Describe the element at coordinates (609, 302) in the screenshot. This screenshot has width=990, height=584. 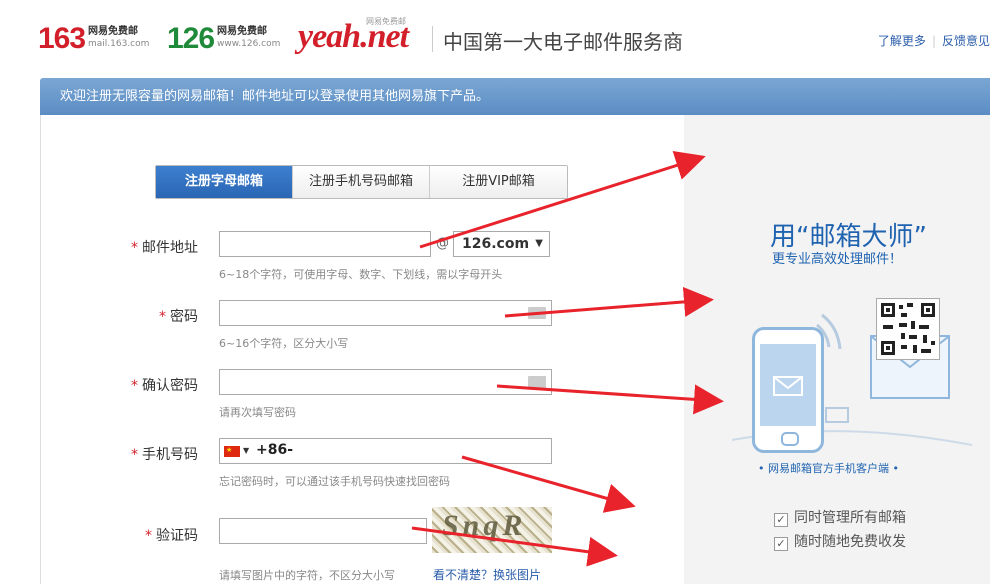
I see `arrow-password` at that location.